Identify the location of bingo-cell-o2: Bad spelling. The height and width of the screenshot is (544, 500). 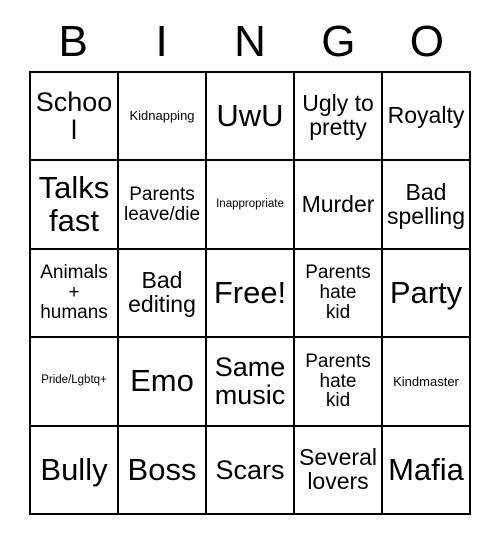
(427, 205).